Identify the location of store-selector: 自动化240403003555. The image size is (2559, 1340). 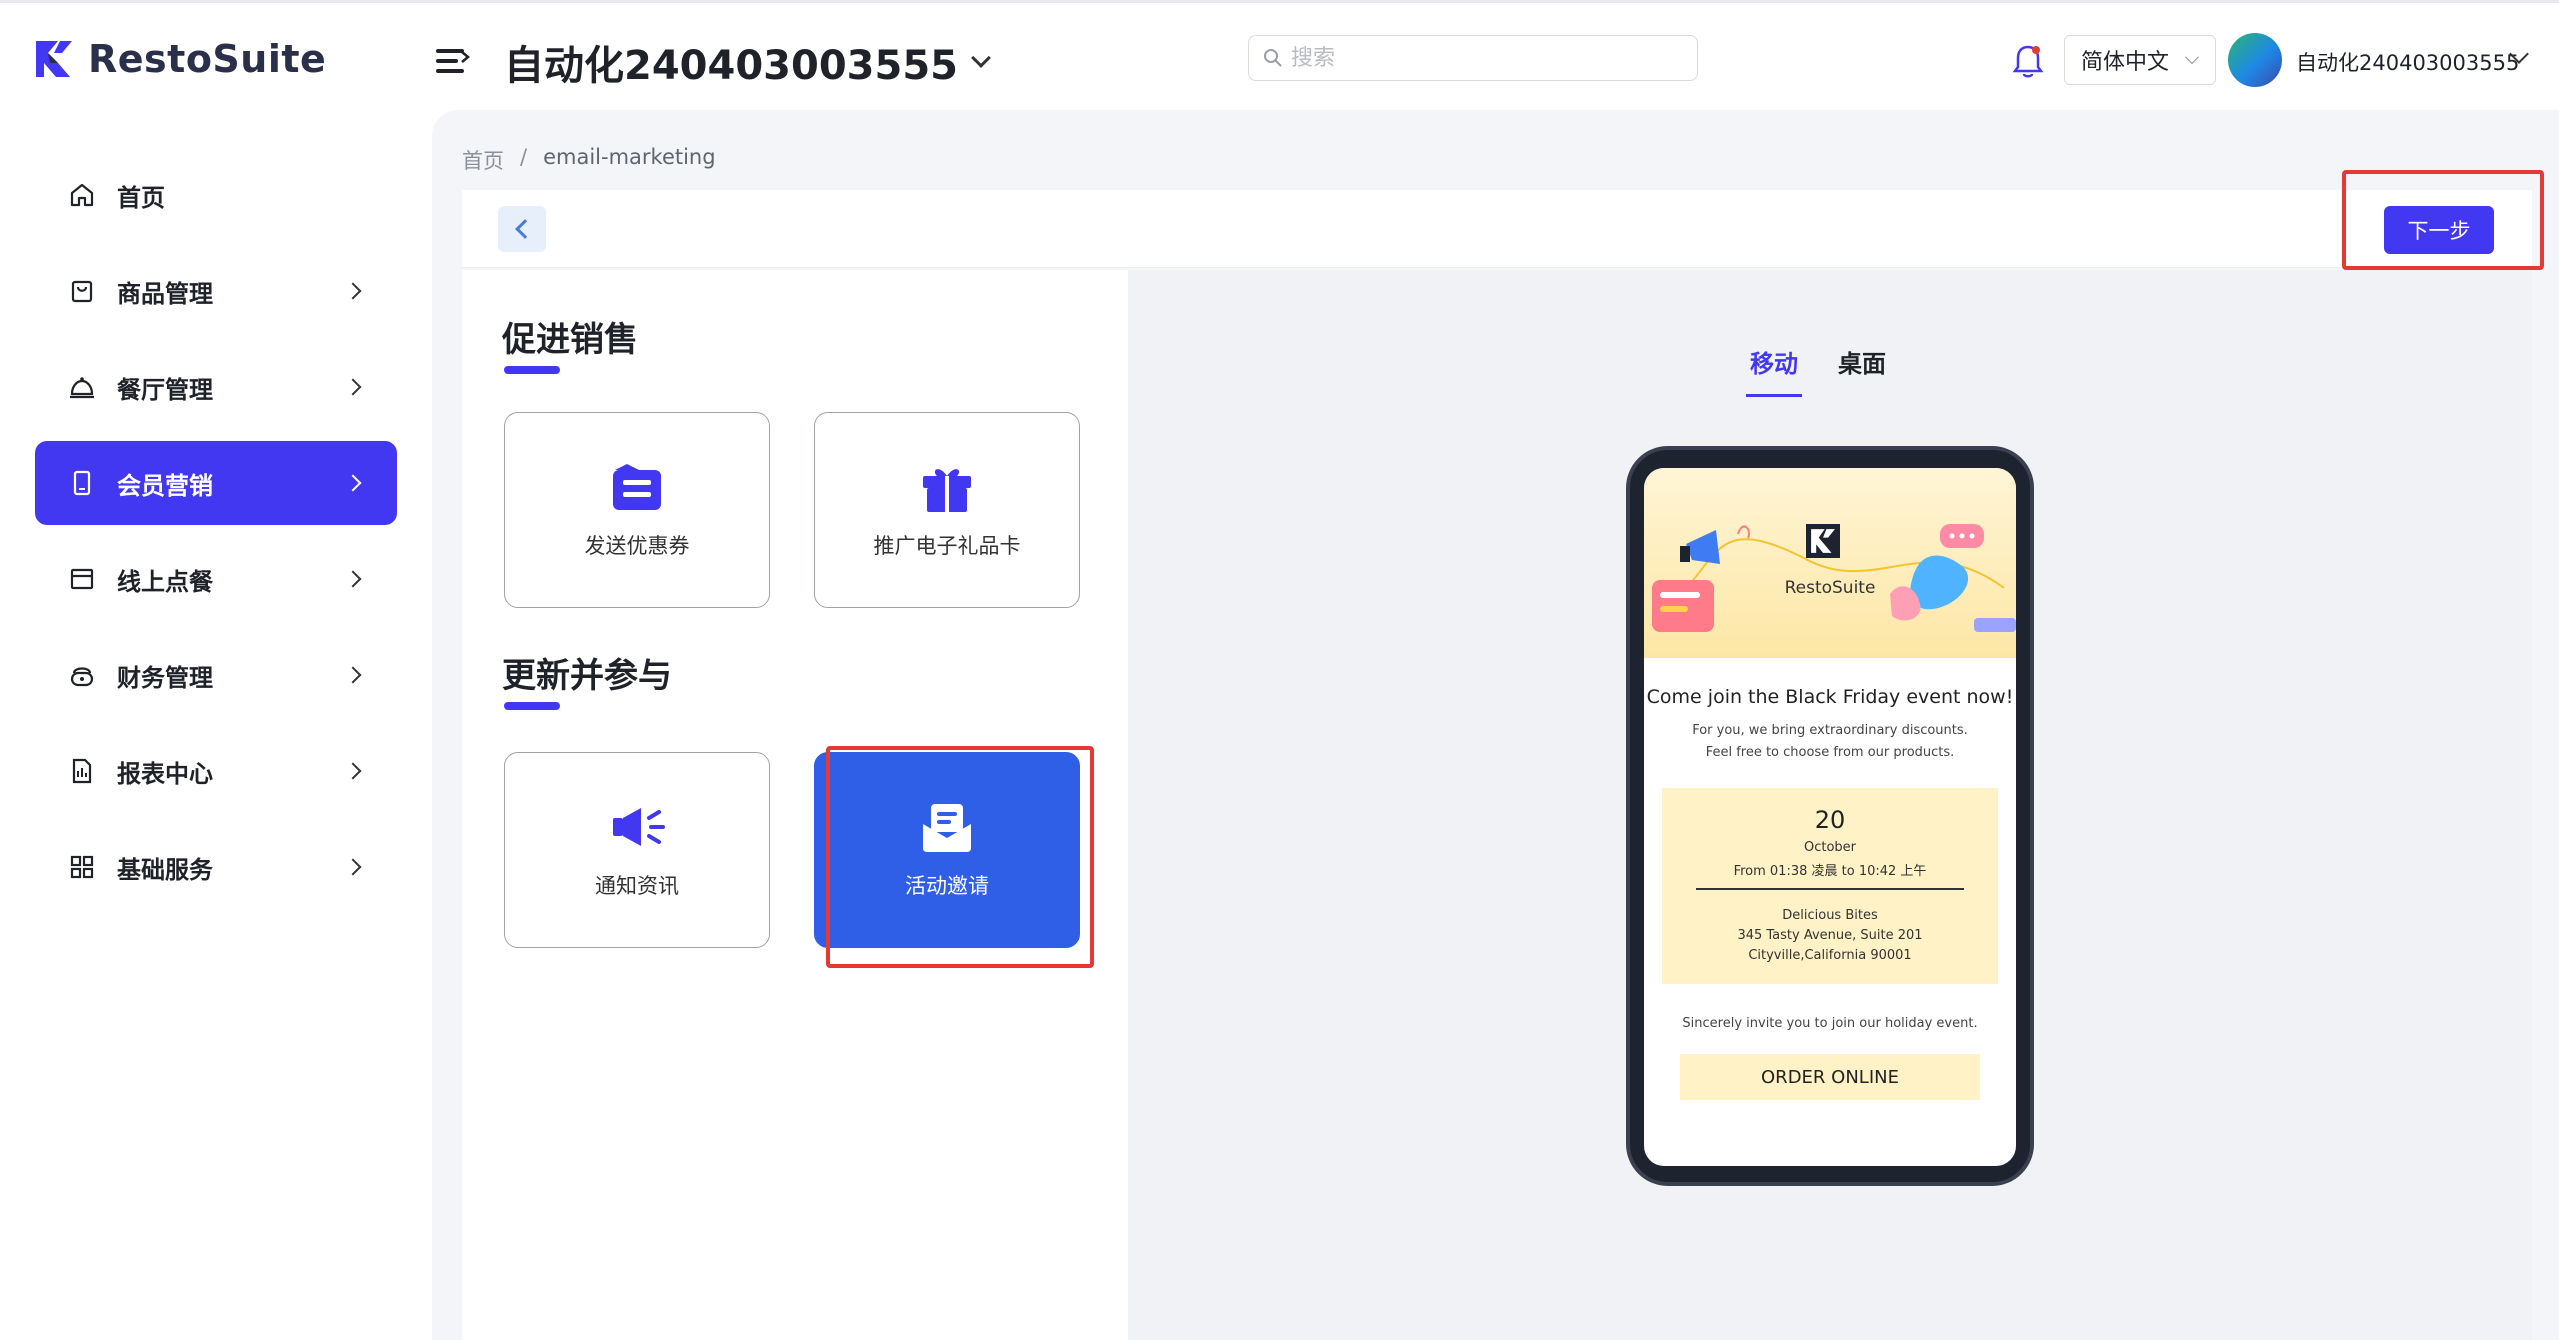
(747, 62).